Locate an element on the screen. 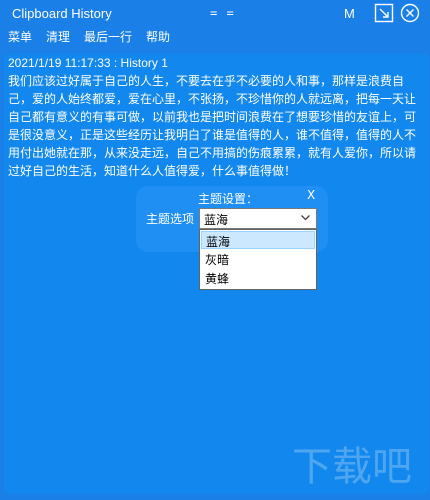  menu-item-help: 帮助 is located at coordinates (158, 36).